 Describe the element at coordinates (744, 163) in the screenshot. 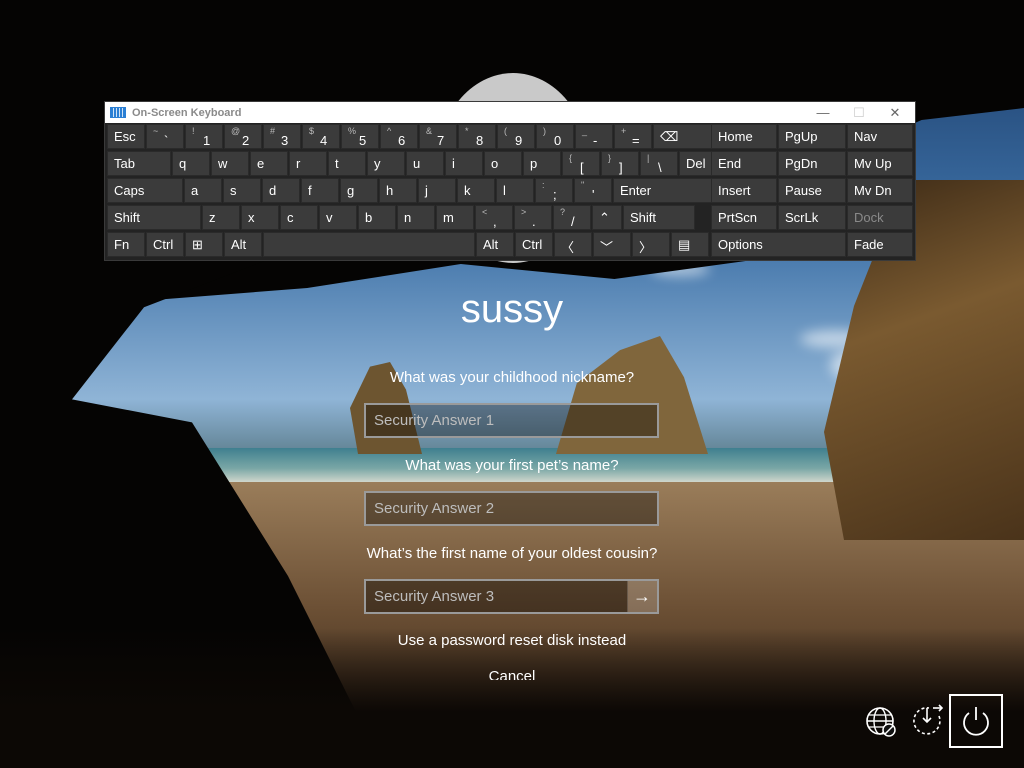

I see `osk-key-end: End` at that location.